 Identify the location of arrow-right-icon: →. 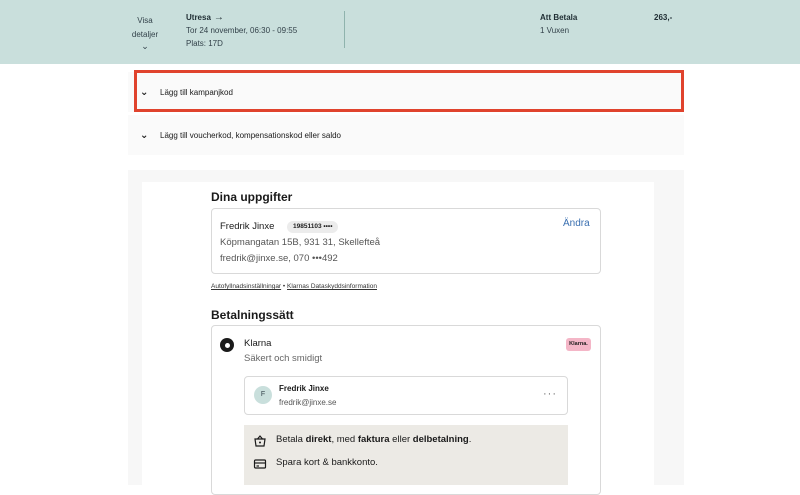
(218, 17).